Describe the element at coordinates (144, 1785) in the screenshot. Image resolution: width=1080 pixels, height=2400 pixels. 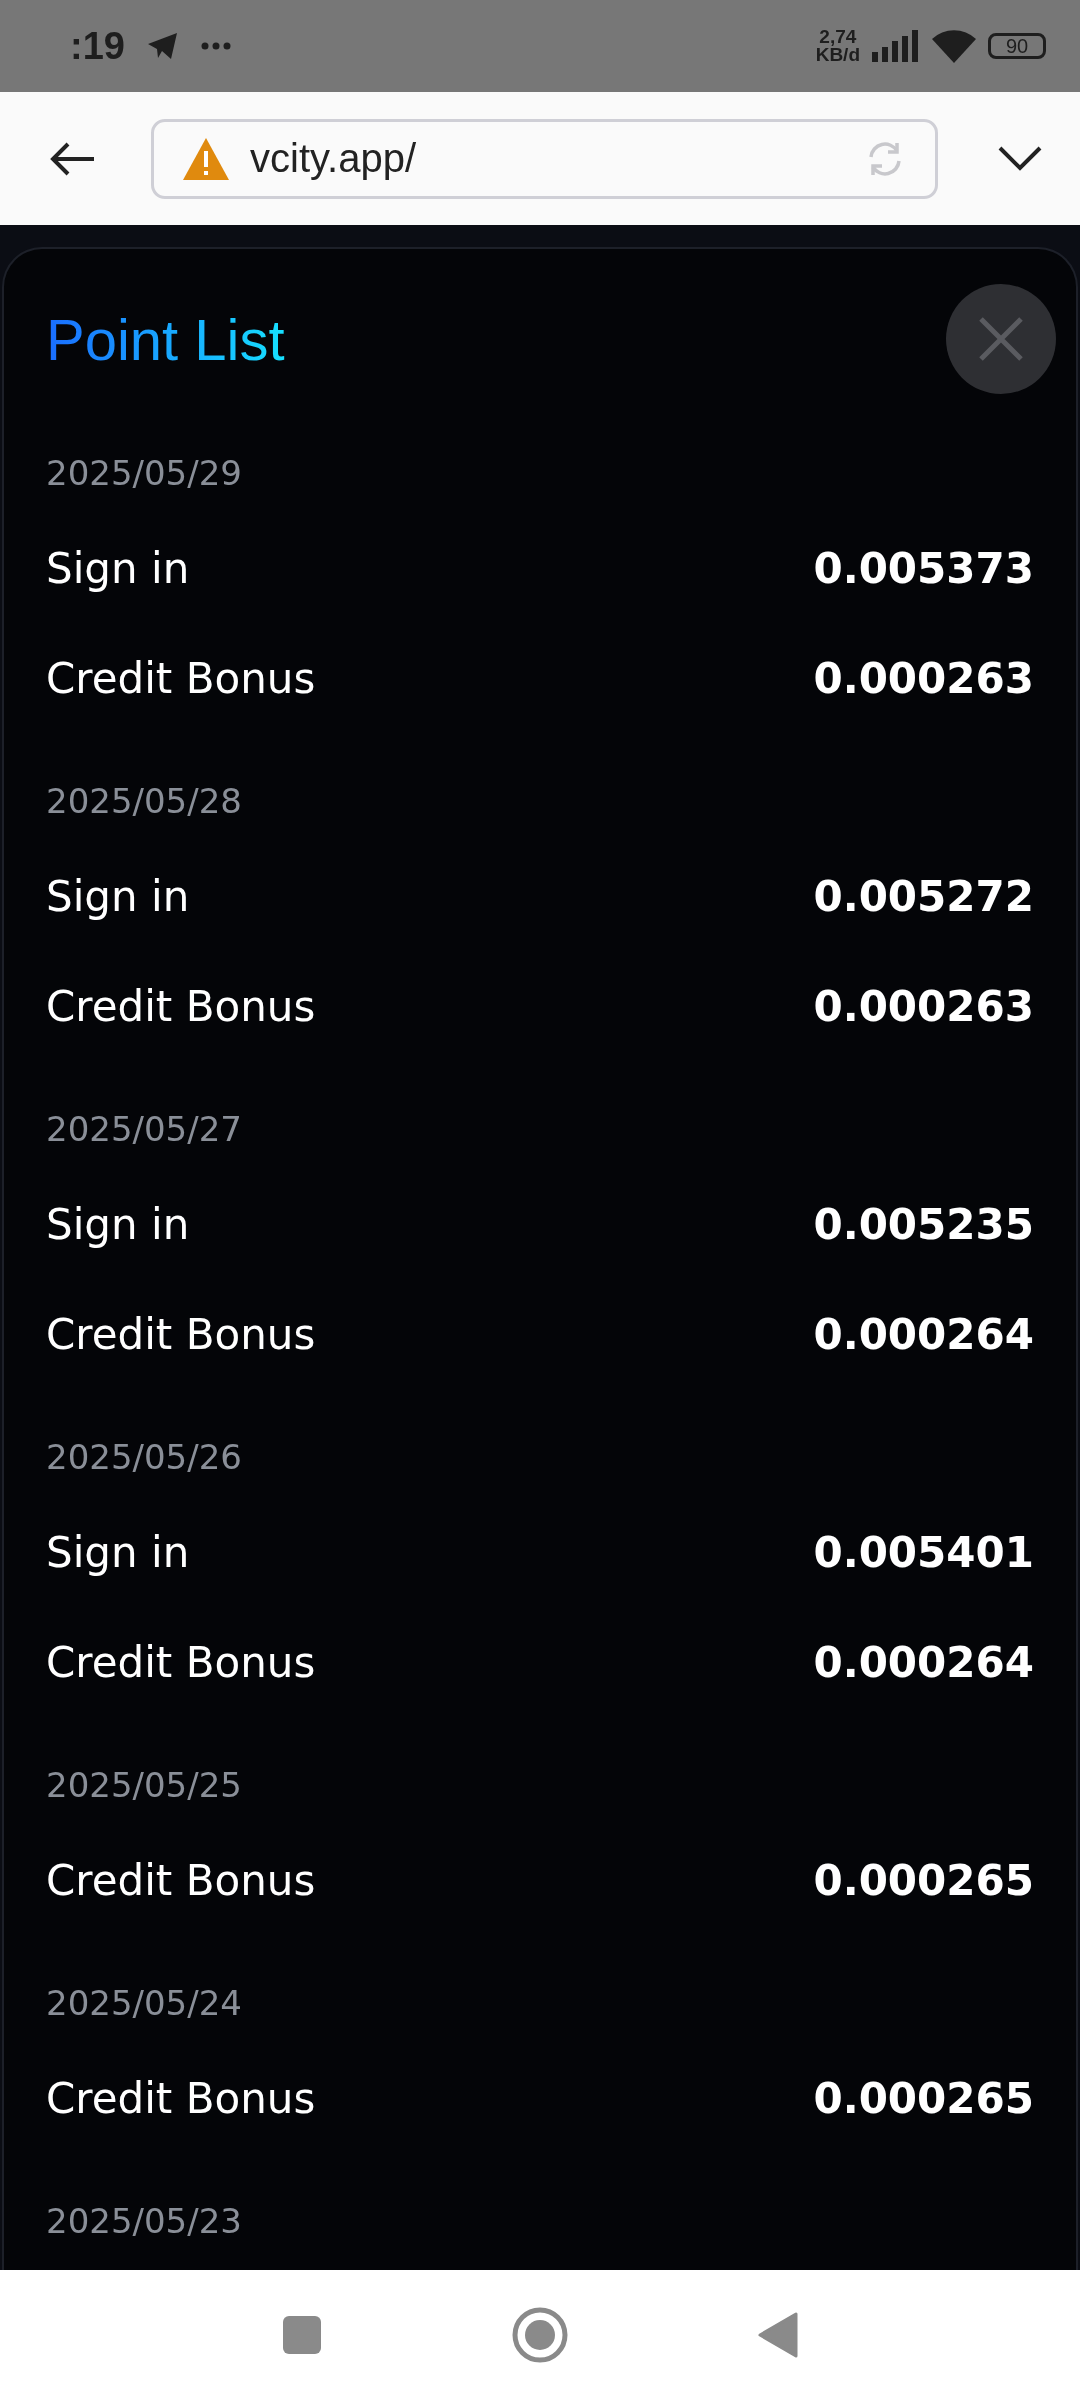
I see `date-heading: 2025/05/25` at that location.